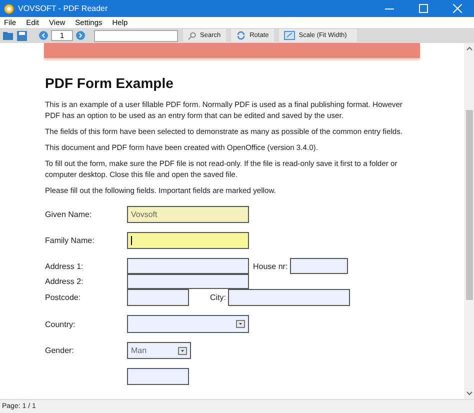 Image resolution: width=474 pixels, height=413 pixels. Describe the element at coordinates (469, 221) in the screenshot. I see `vertical-scrollbar` at that location.